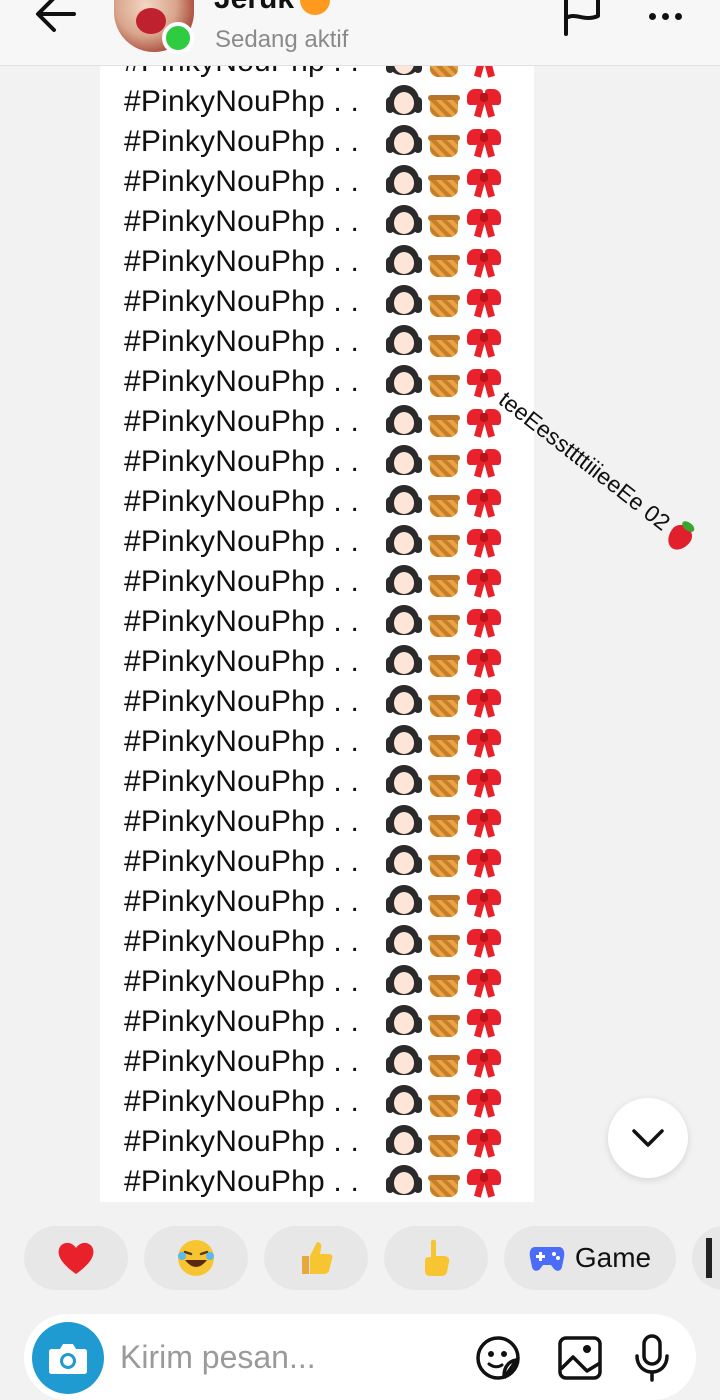 The height and width of the screenshot is (1400, 720). What do you see at coordinates (665, 18) in the screenshot?
I see `more-options-button` at bounding box center [665, 18].